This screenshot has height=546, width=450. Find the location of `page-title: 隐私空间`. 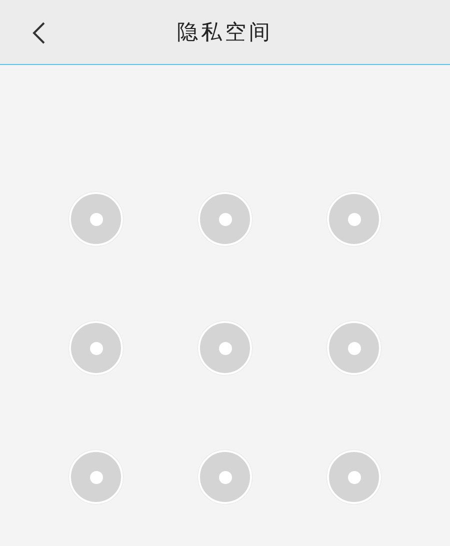

page-title: 隐私空间 is located at coordinates (225, 32).